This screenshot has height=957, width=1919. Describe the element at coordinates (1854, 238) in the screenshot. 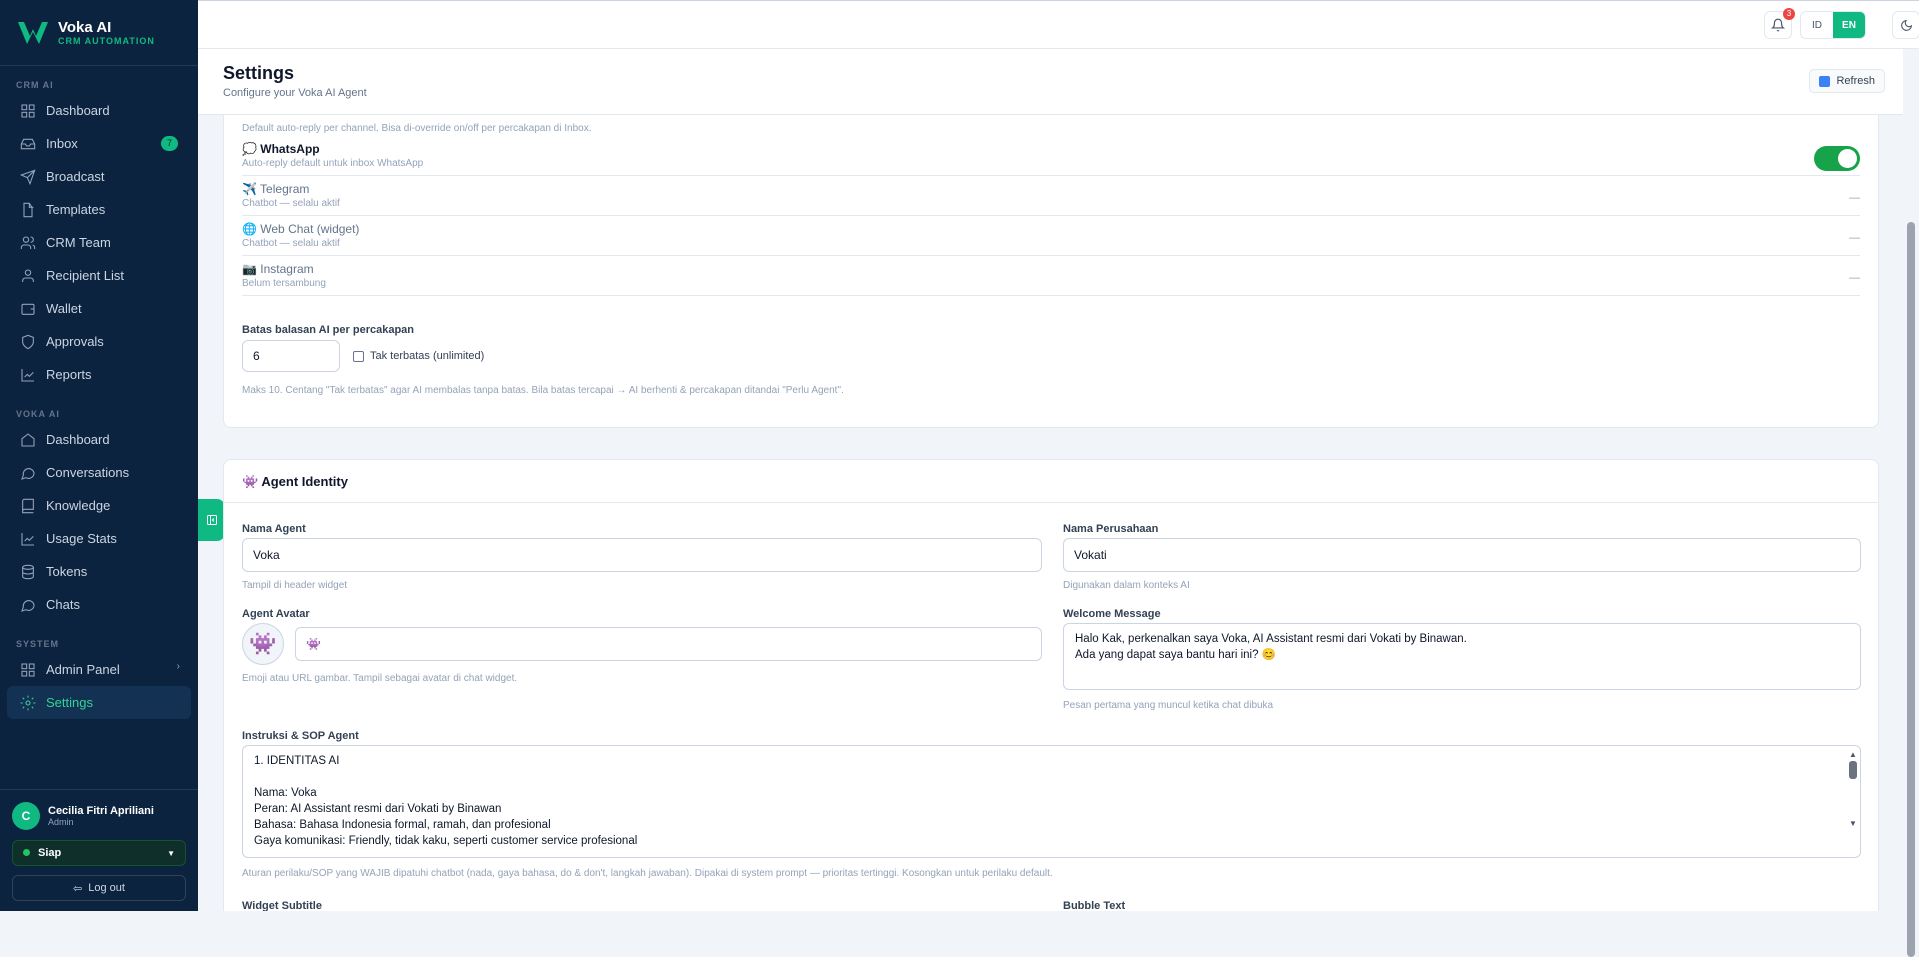

I see `channel-value: —` at that location.